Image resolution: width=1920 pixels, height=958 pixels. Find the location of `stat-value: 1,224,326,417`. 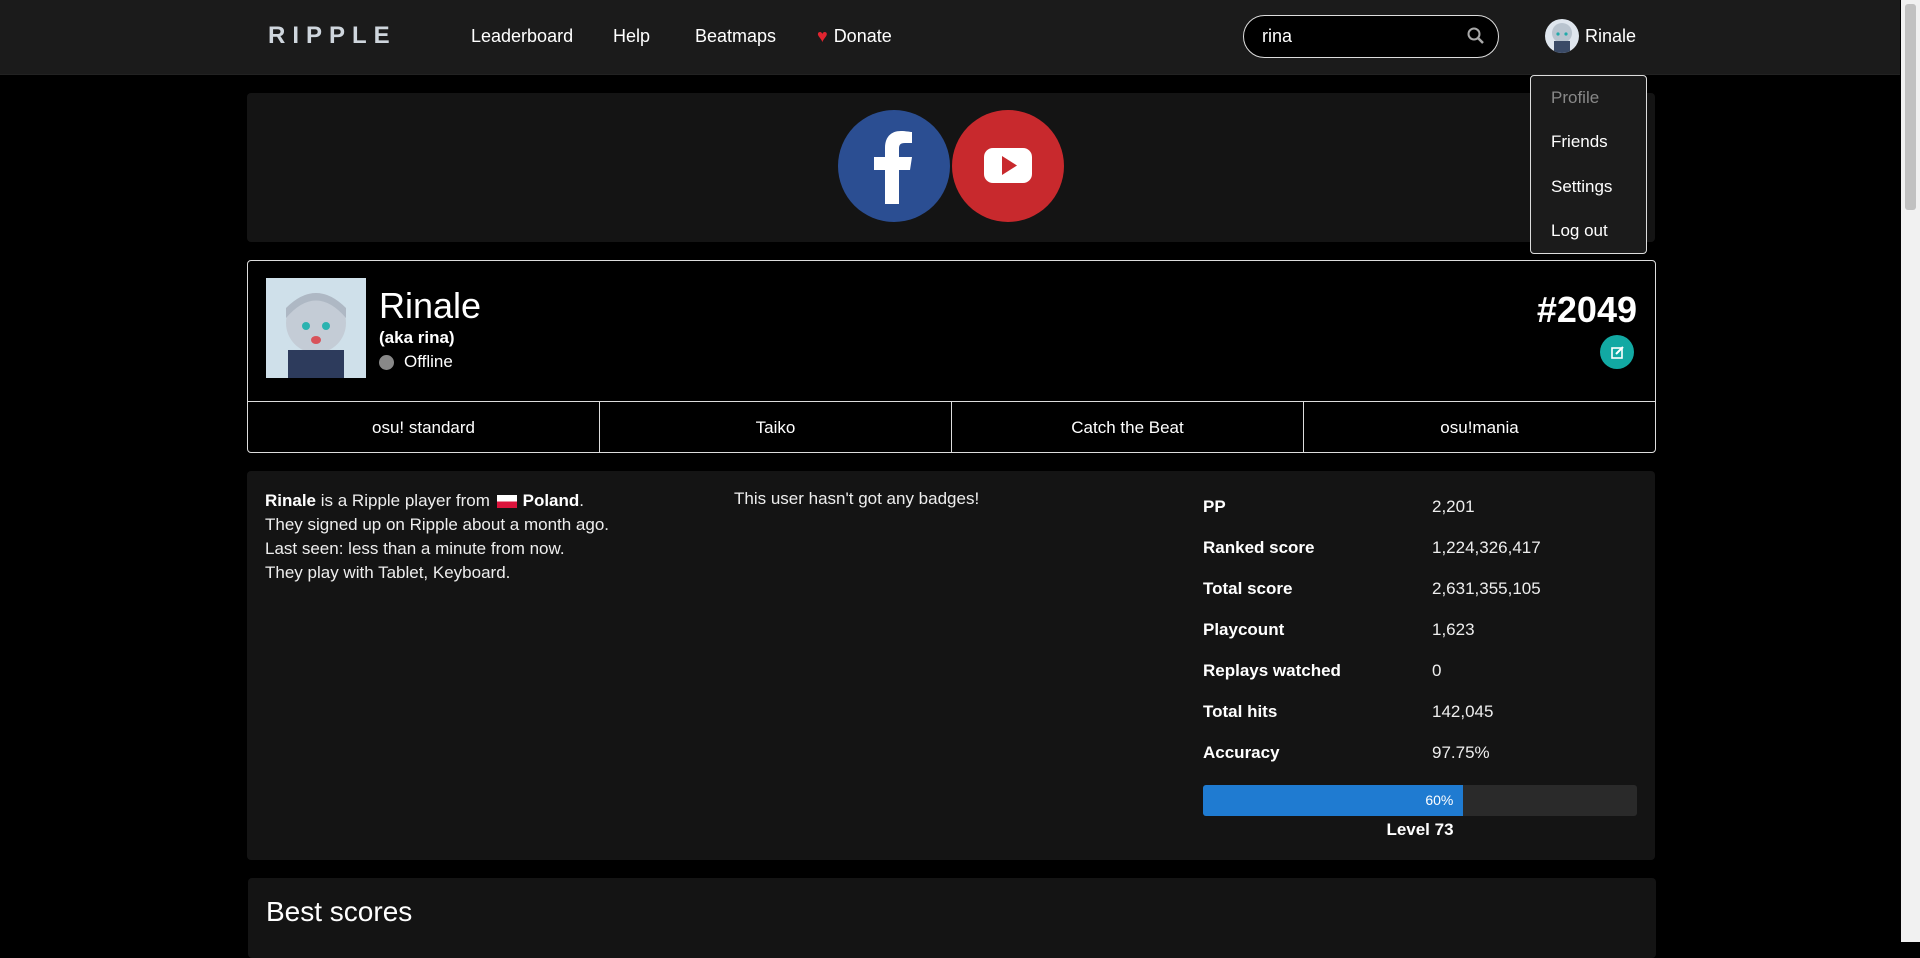

stat-value: 1,224,326,417 is located at coordinates (1486, 547).